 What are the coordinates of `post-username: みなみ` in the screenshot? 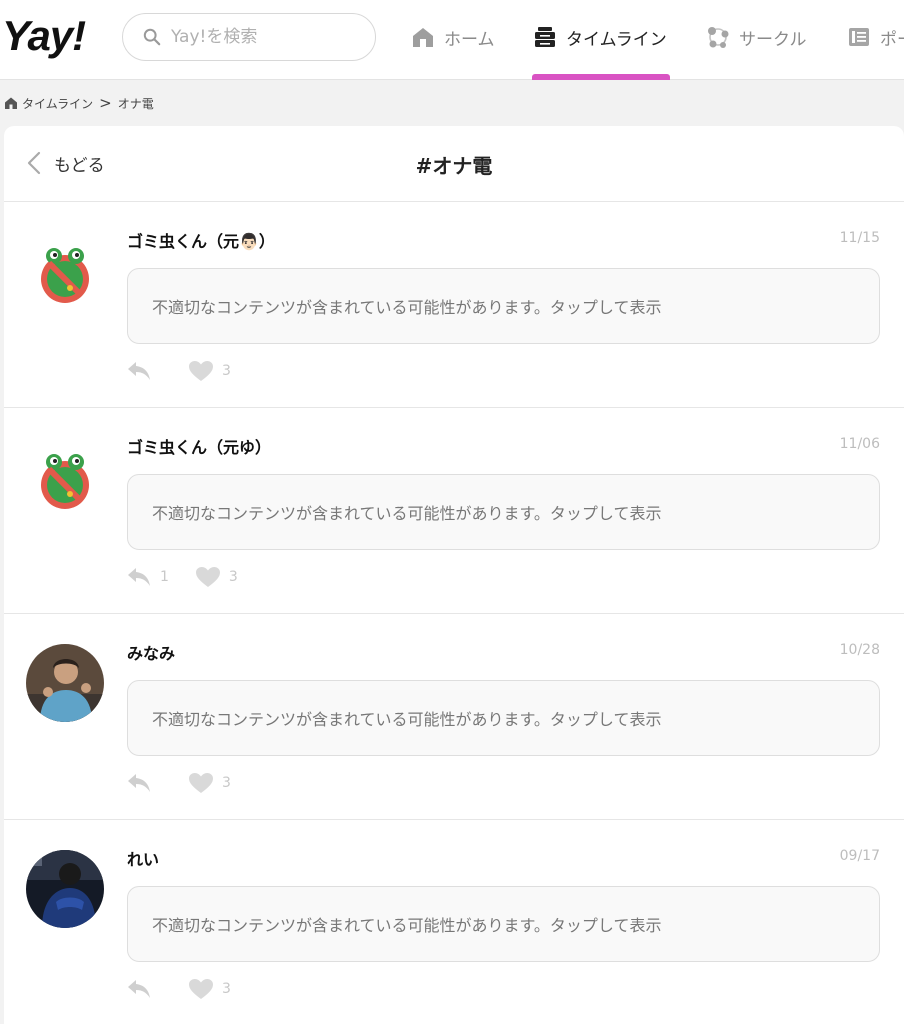 It's located at (151, 652).